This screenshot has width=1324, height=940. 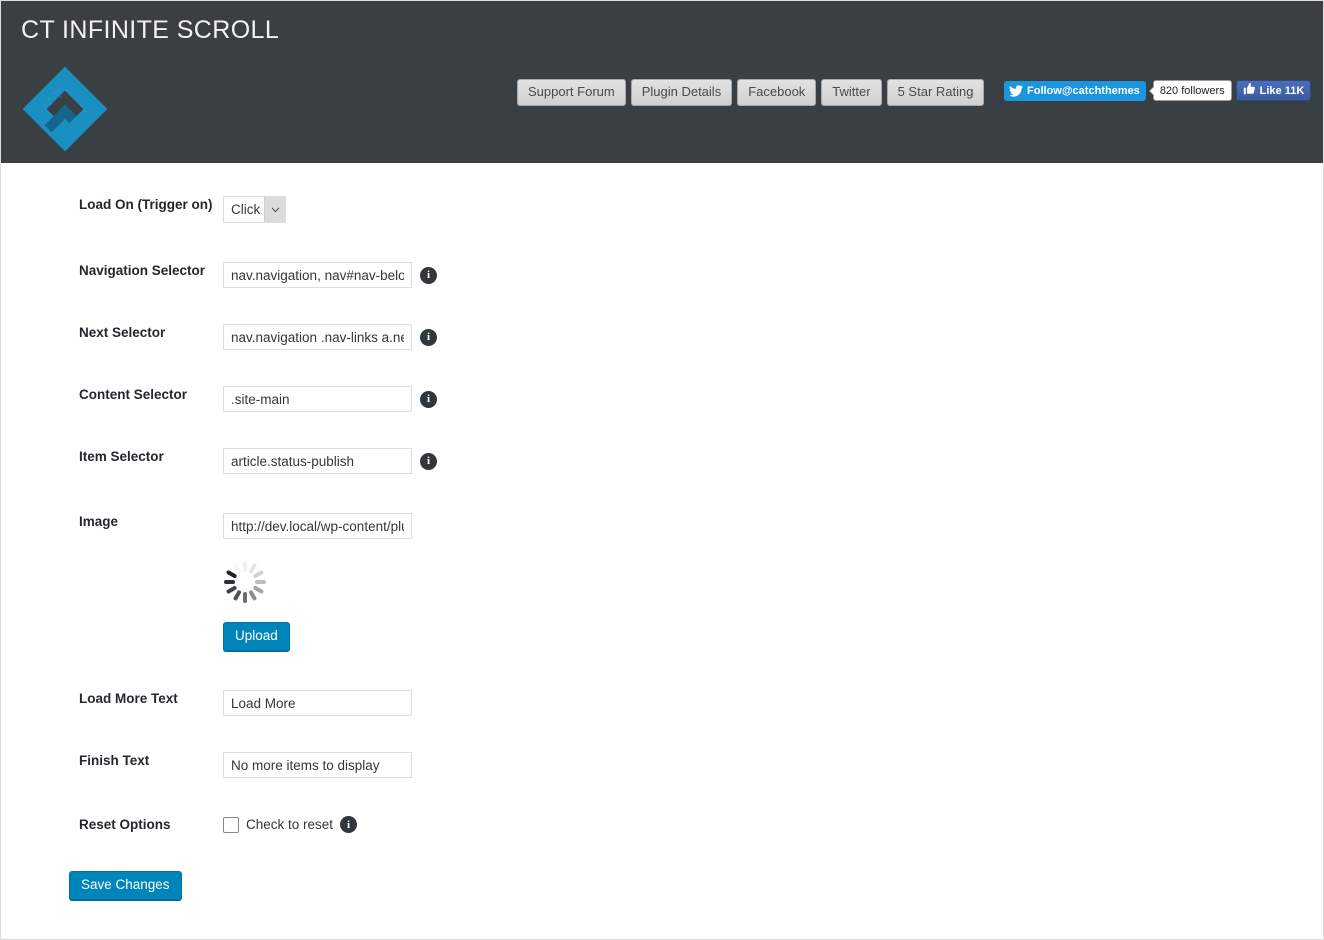 I want to click on label-navigation-selector: Navigation Selector, so click(x=142, y=270).